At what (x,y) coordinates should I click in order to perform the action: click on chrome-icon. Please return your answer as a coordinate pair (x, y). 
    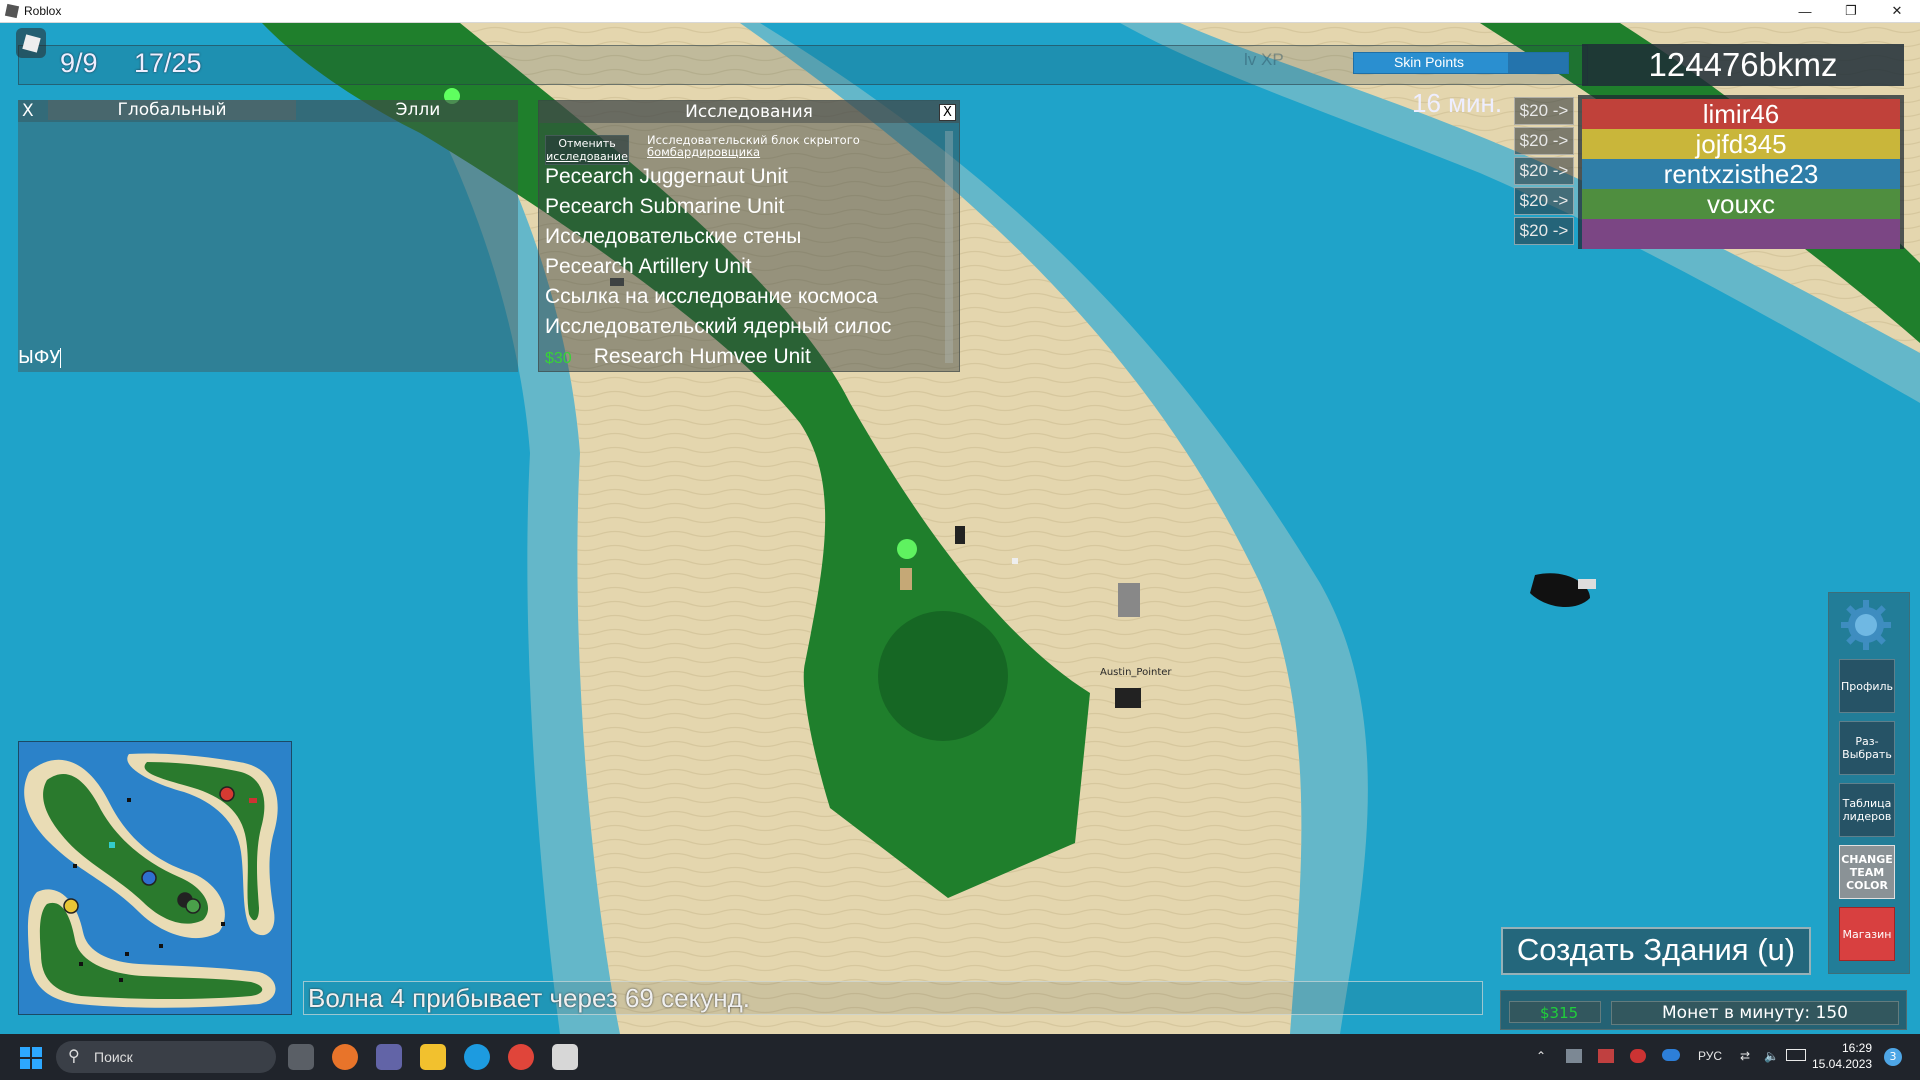
    Looking at the image, I should click on (521, 1057).